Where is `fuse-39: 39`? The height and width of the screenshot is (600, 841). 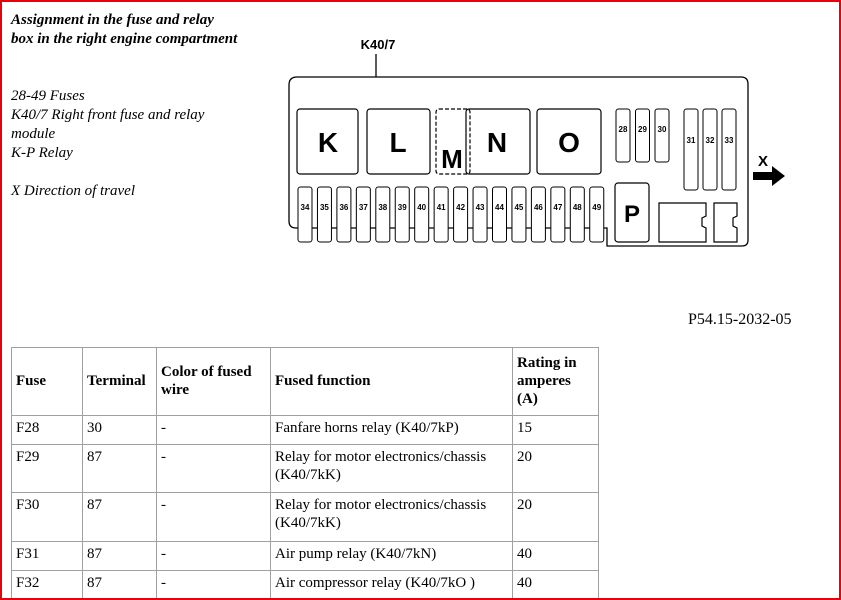 fuse-39: 39 is located at coordinates (402, 214).